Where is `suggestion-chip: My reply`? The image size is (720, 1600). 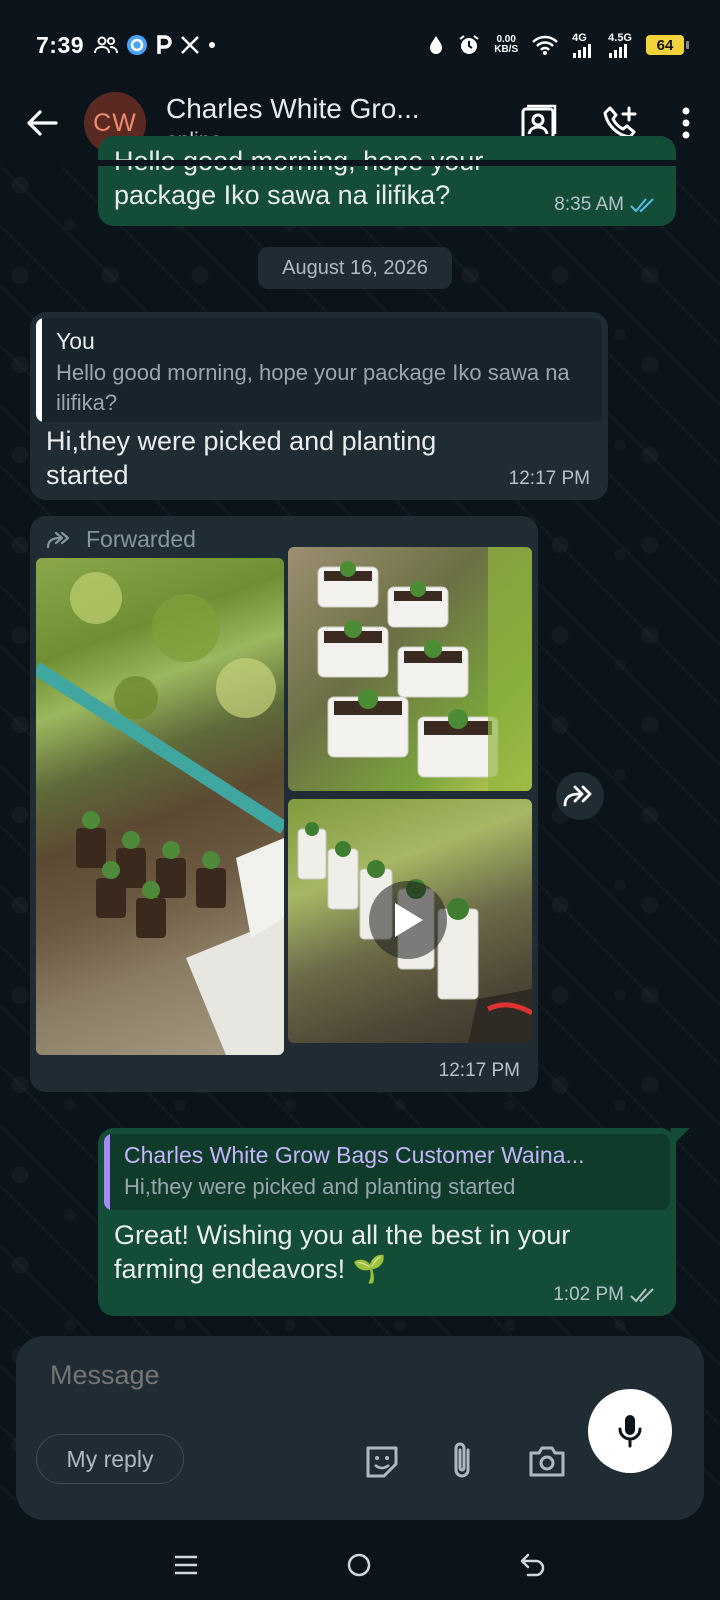
suggestion-chip: My reply is located at coordinates (110, 1459).